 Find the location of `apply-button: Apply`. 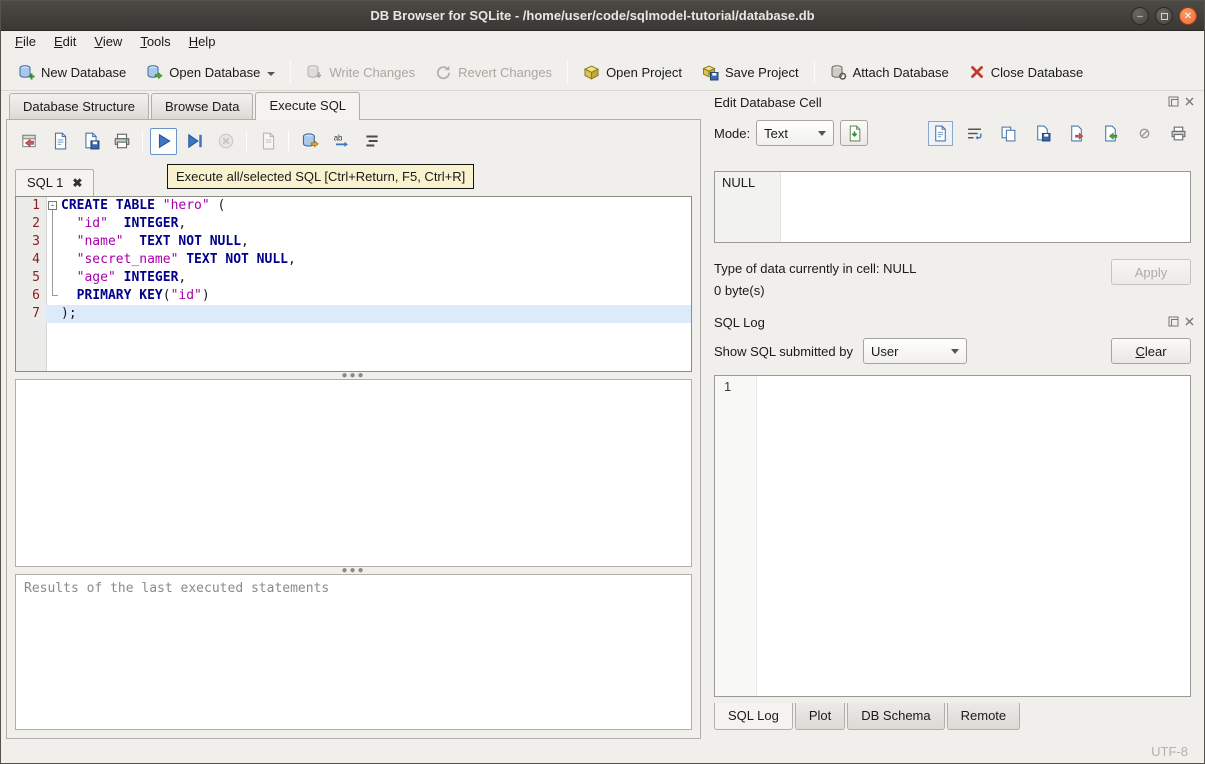

apply-button: Apply is located at coordinates (1151, 272).